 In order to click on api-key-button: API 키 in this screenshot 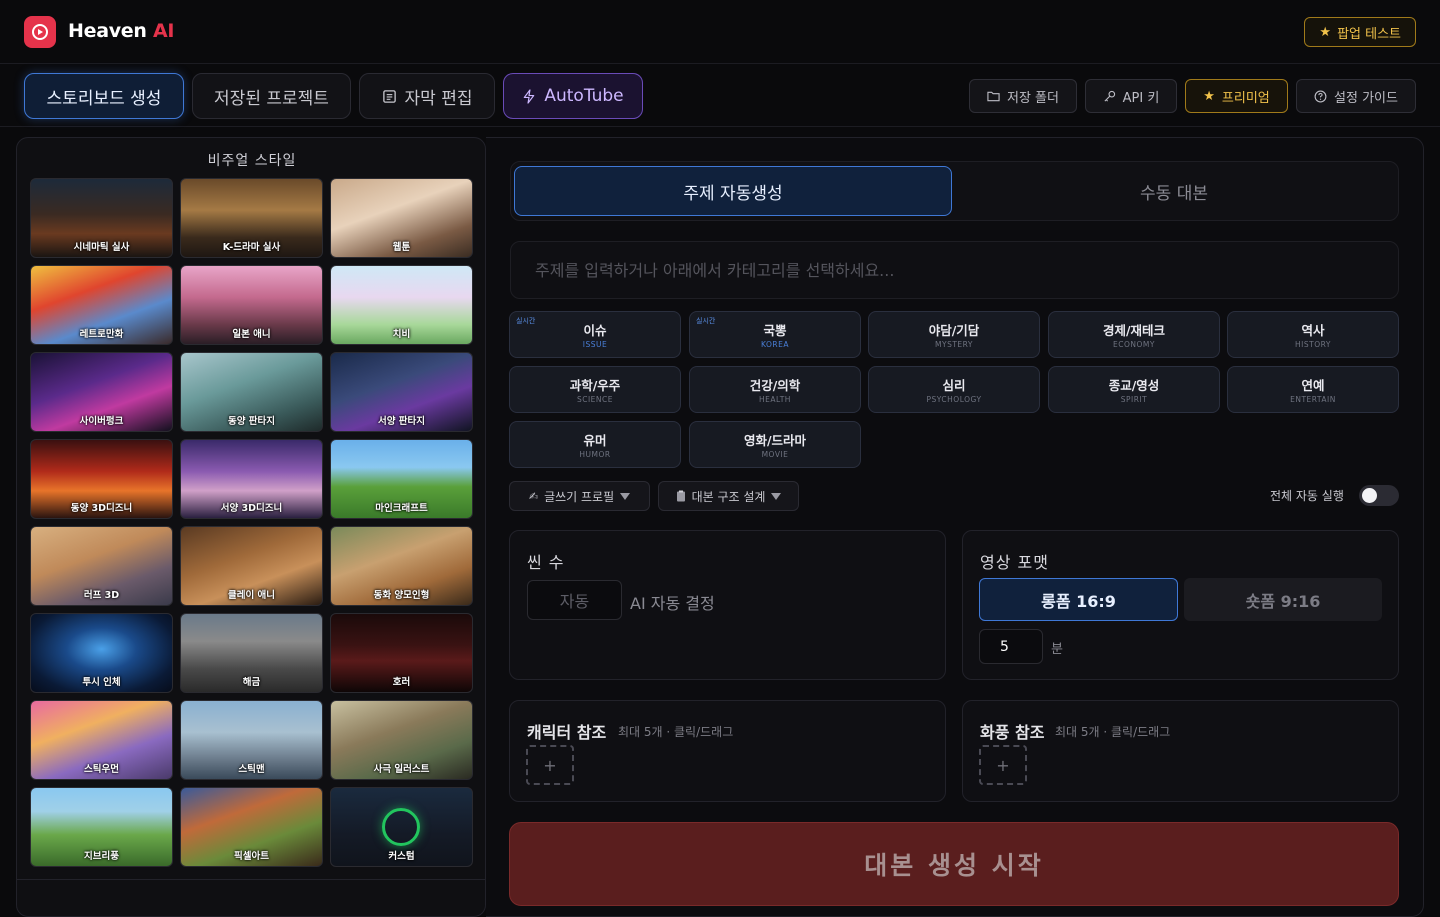, I will do `click(1131, 96)`.